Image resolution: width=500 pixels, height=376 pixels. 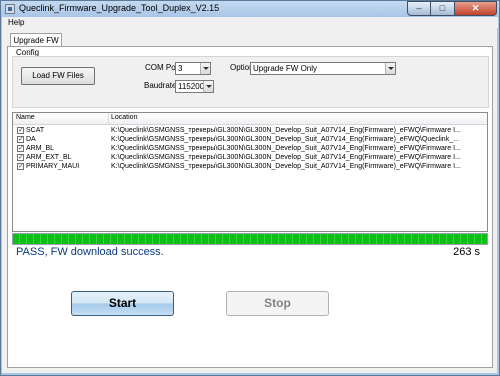 I want to click on menu-help: Help, so click(x=16, y=22).